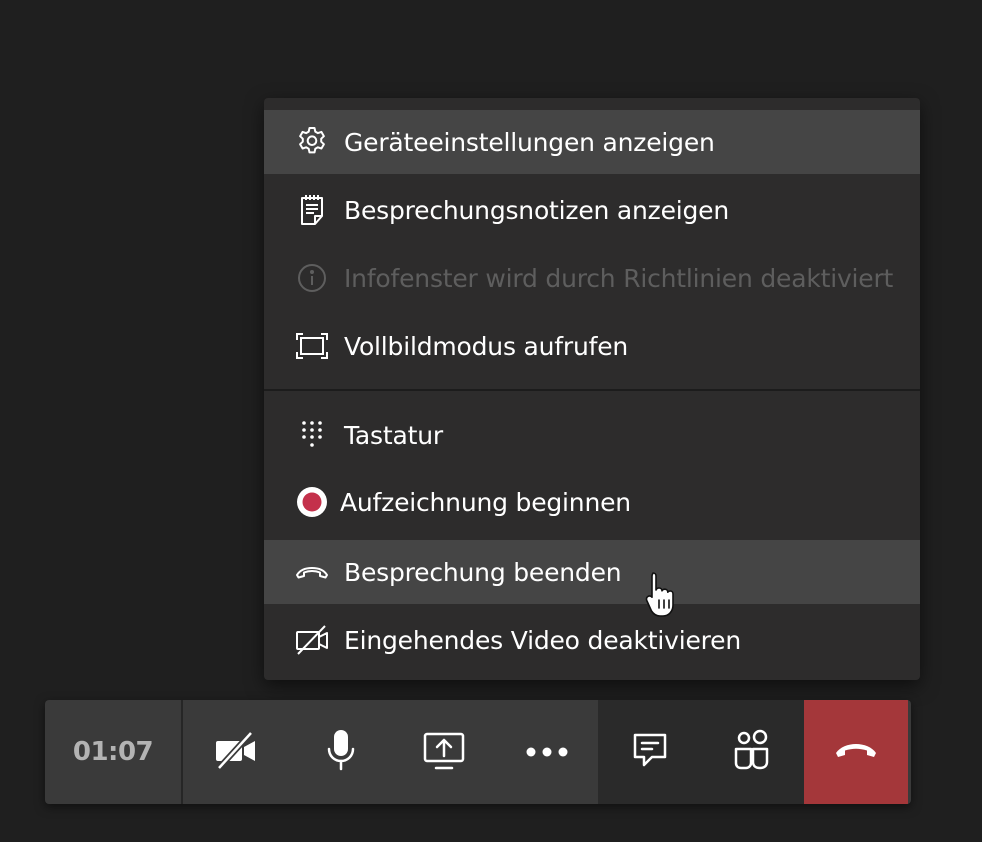  What do you see at coordinates (592, 435) in the screenshot?
I see `menu-item-dialpad: Tastatur` at bounding box center [592, 435].